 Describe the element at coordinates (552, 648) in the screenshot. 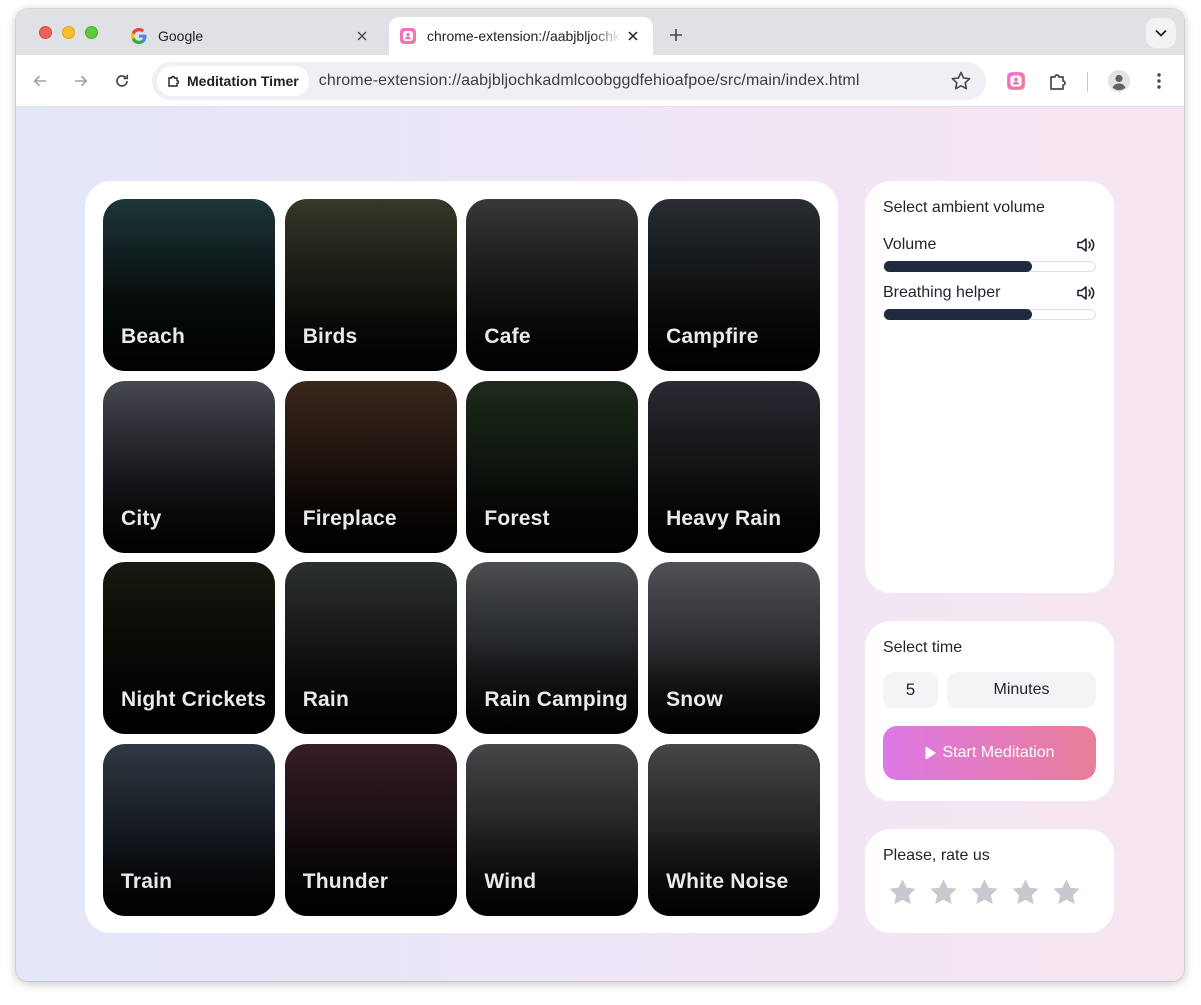

I see `sound-tile: Rain Camping` at that location.